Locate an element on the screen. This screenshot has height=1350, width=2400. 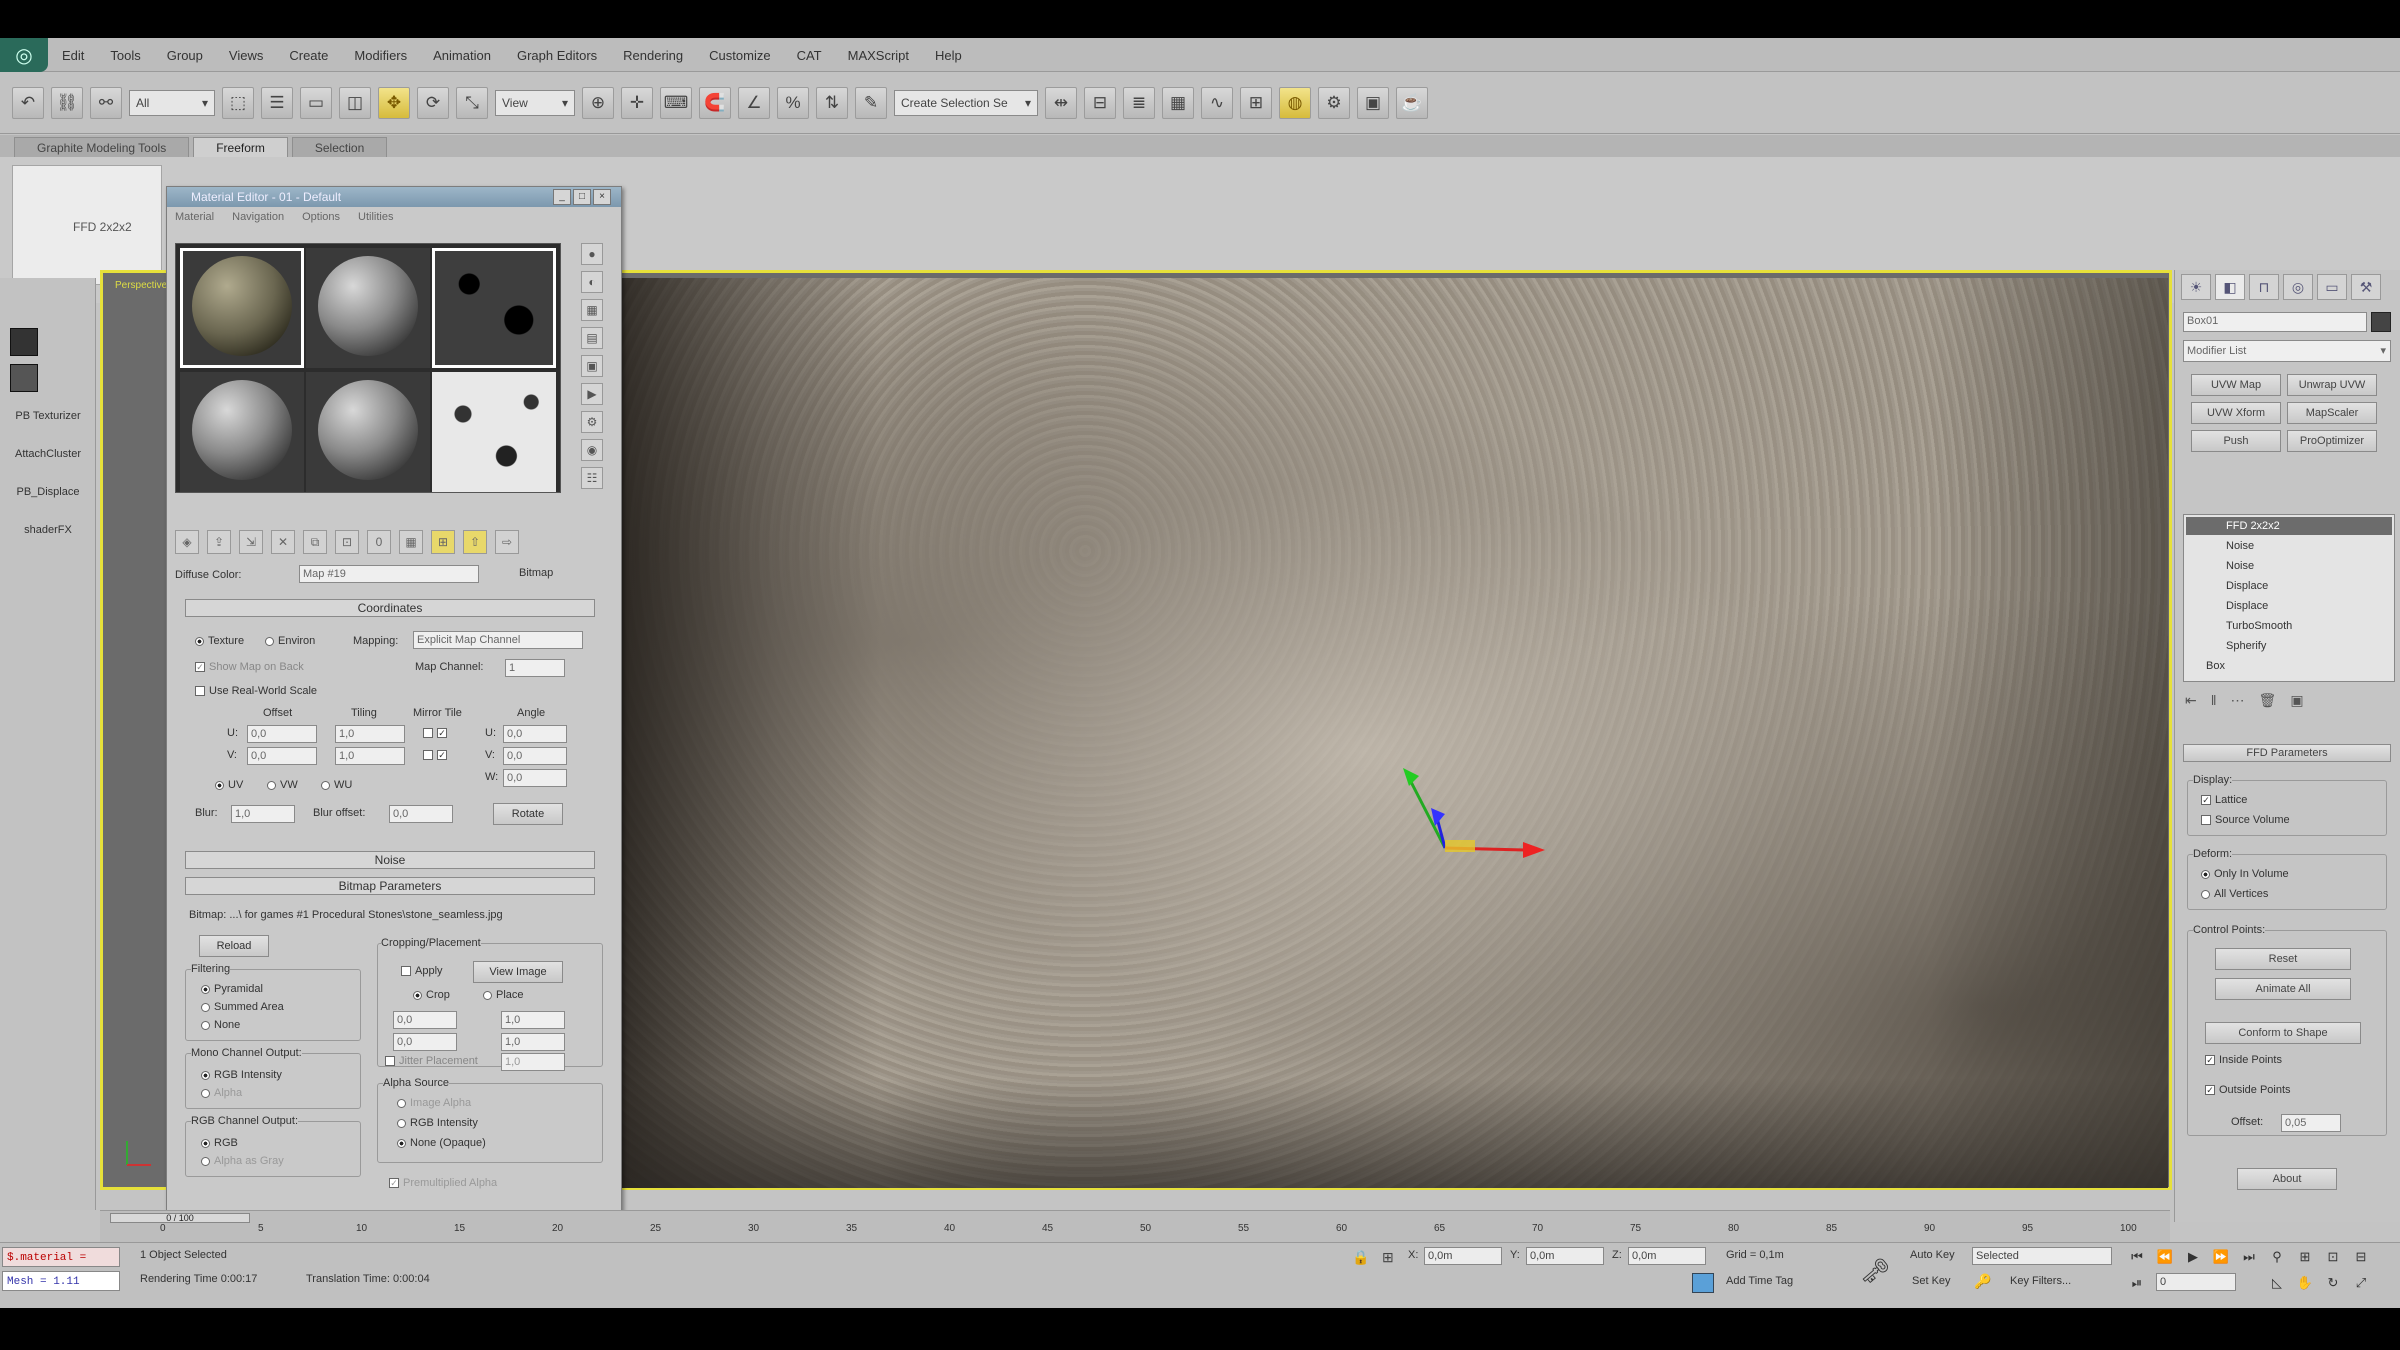
left-item-pb-displace: PB_Displace is located at coordinates (48, 492).